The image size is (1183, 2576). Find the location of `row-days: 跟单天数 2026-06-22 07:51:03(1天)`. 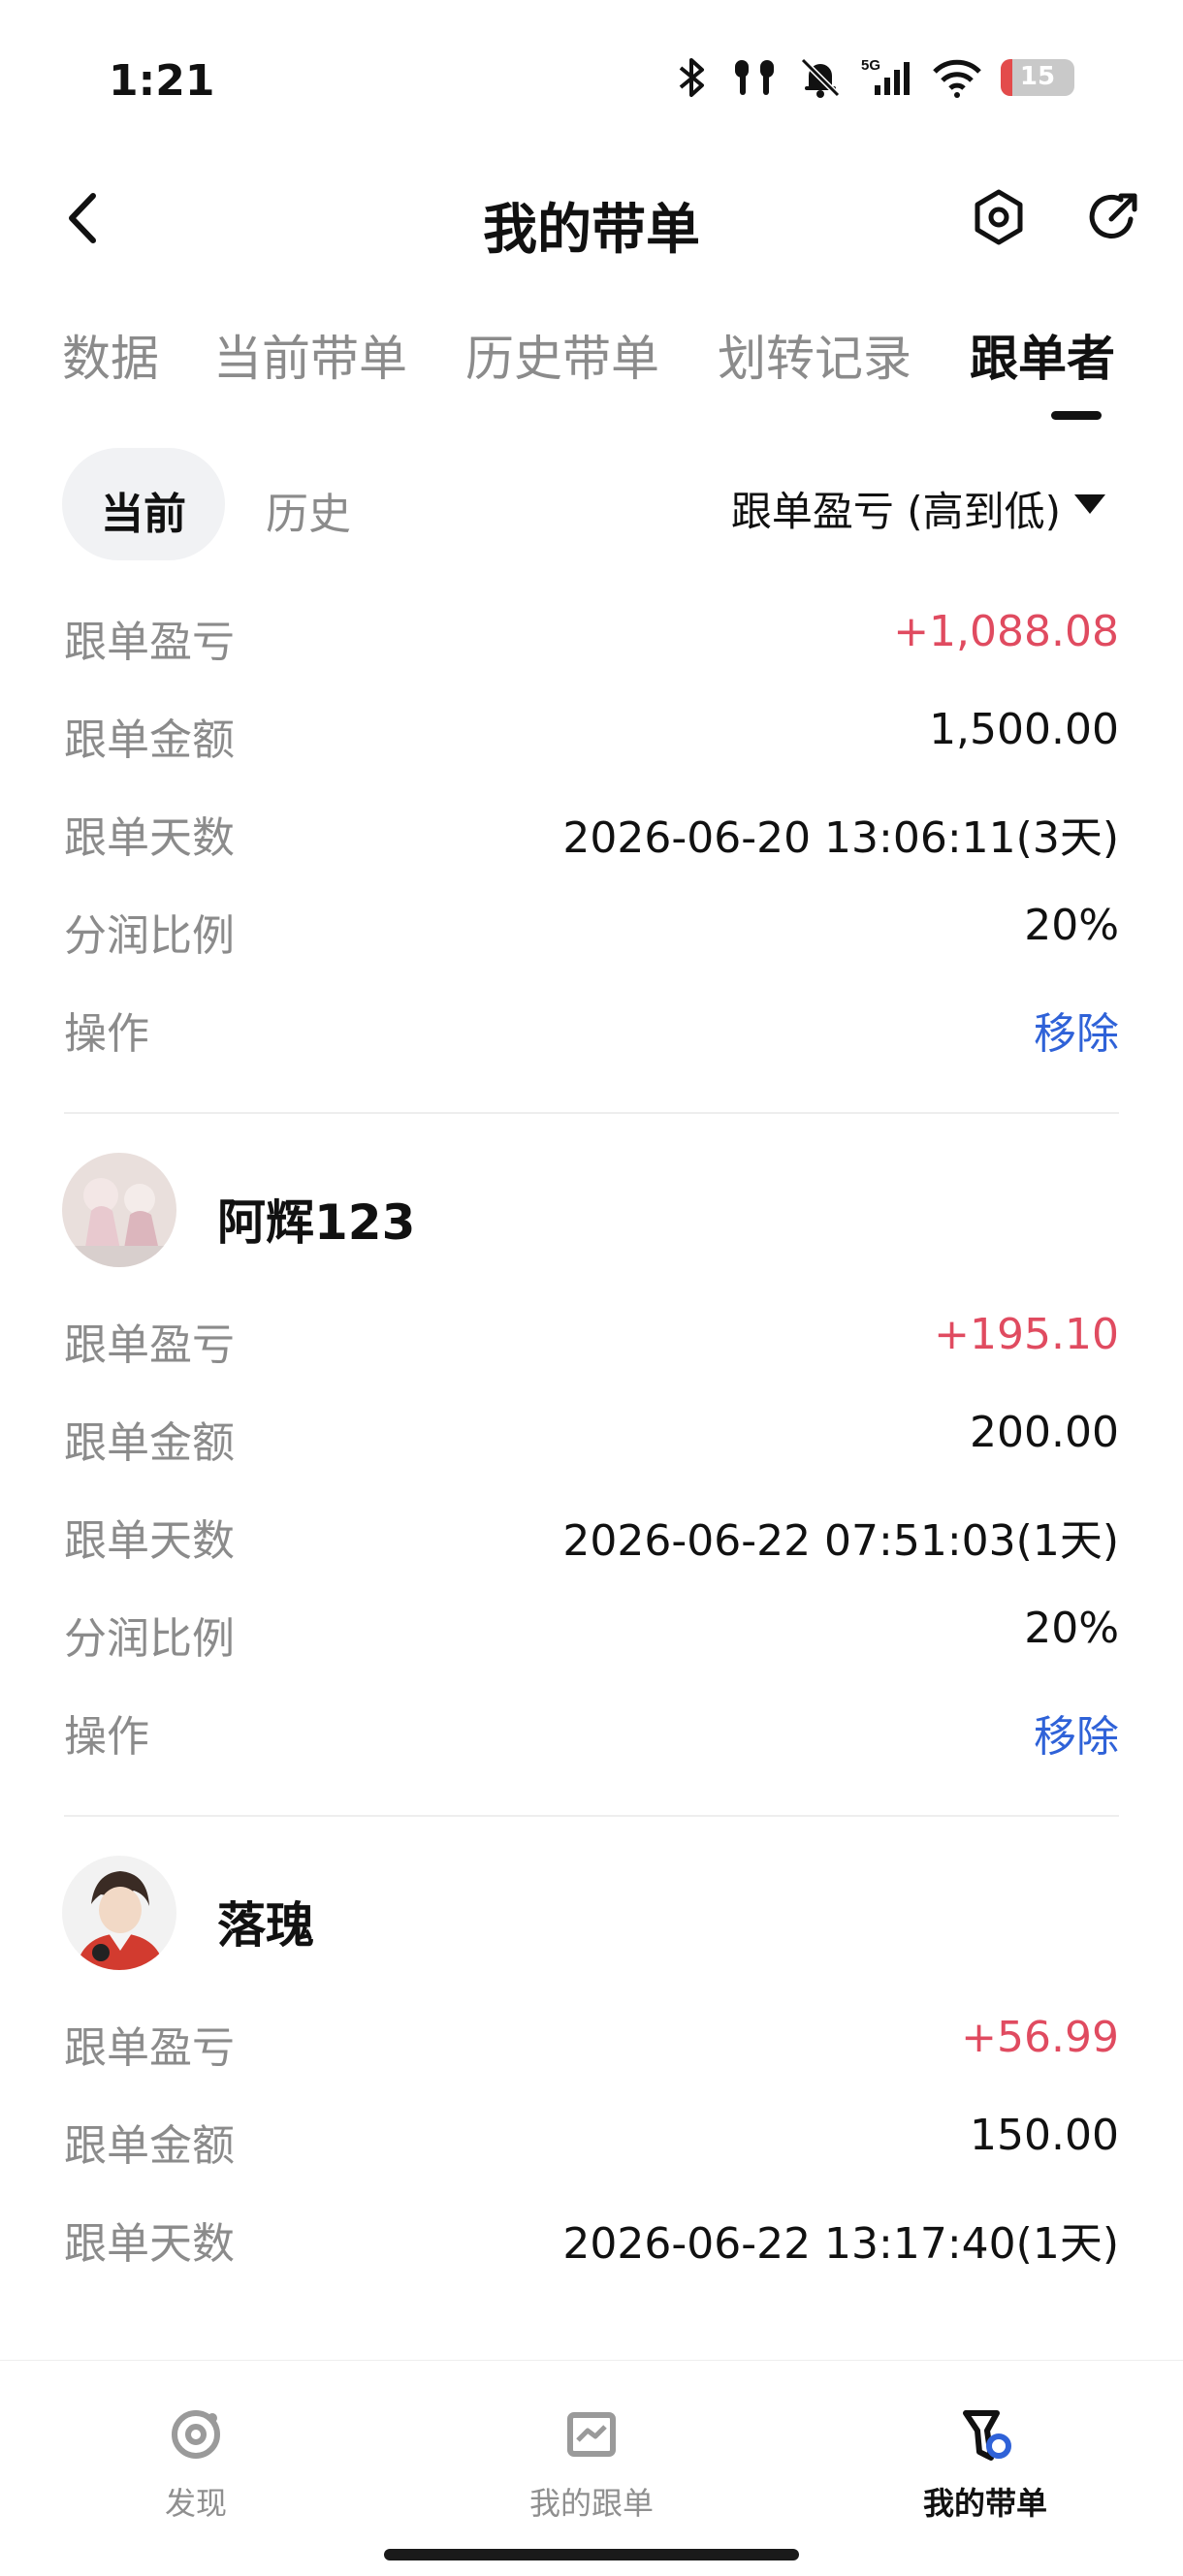

row-days: 跟单天数 2026-06-22 07:51:03(1天) is located at coordinates (591, 1531).